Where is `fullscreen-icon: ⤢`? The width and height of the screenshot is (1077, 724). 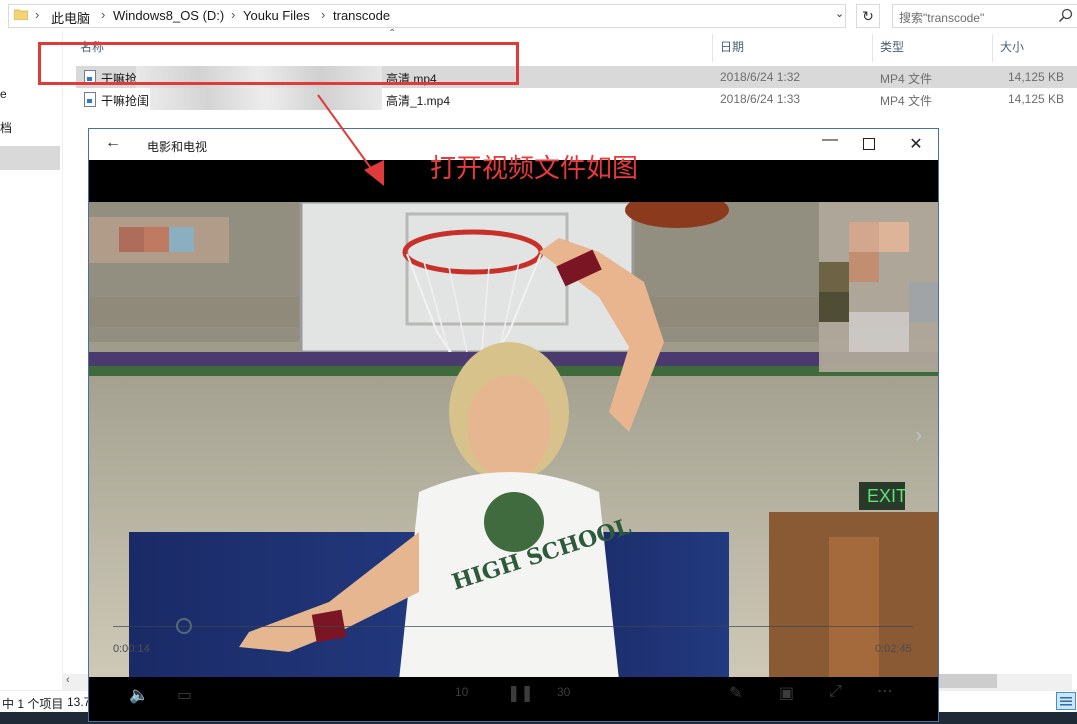
fullscreen-icon: ⤢ is located at coordinates (835, 692).